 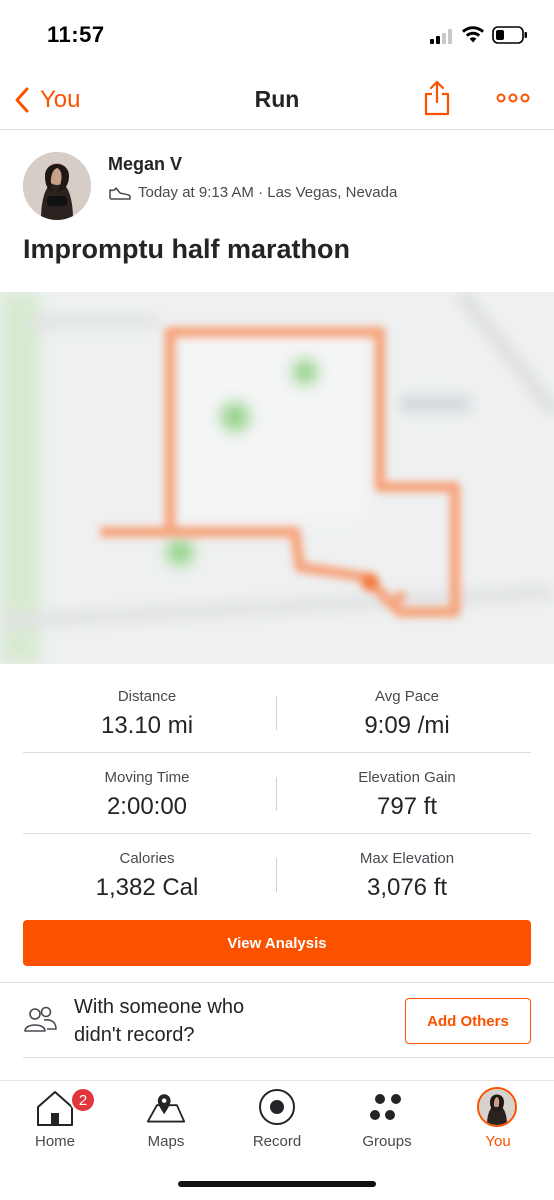 I want to click on with-others-prompt: With someone who didn't record?, so click(x=159, y=1021).